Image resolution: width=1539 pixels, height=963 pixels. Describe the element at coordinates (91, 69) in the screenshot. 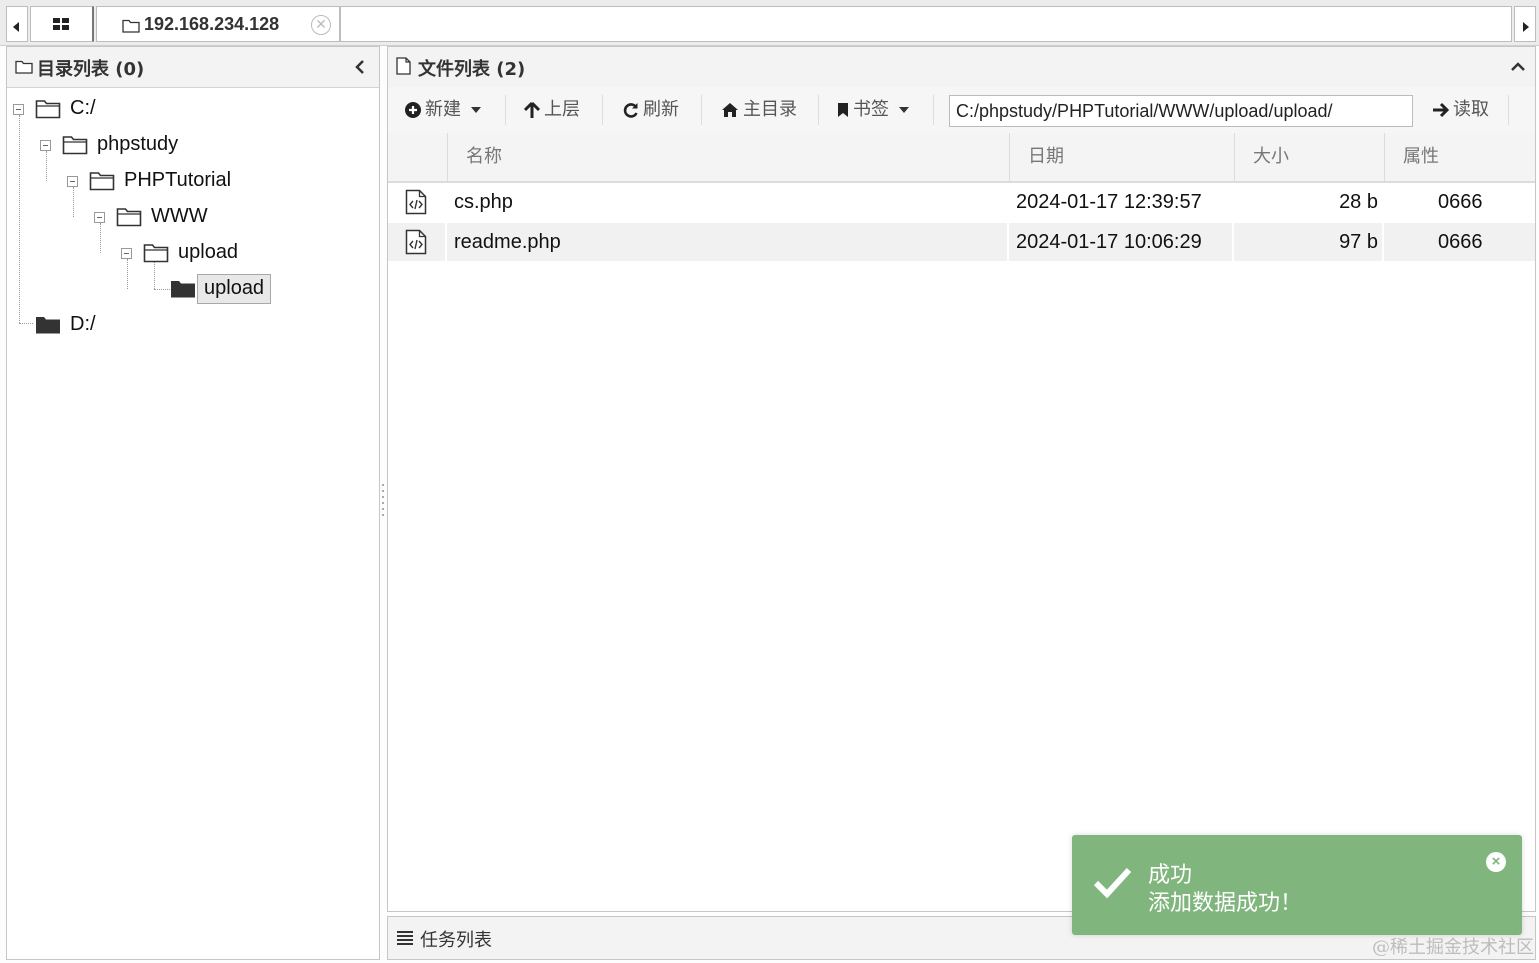

I see `directory-panel-title: 目录列表 (0)` at that location.